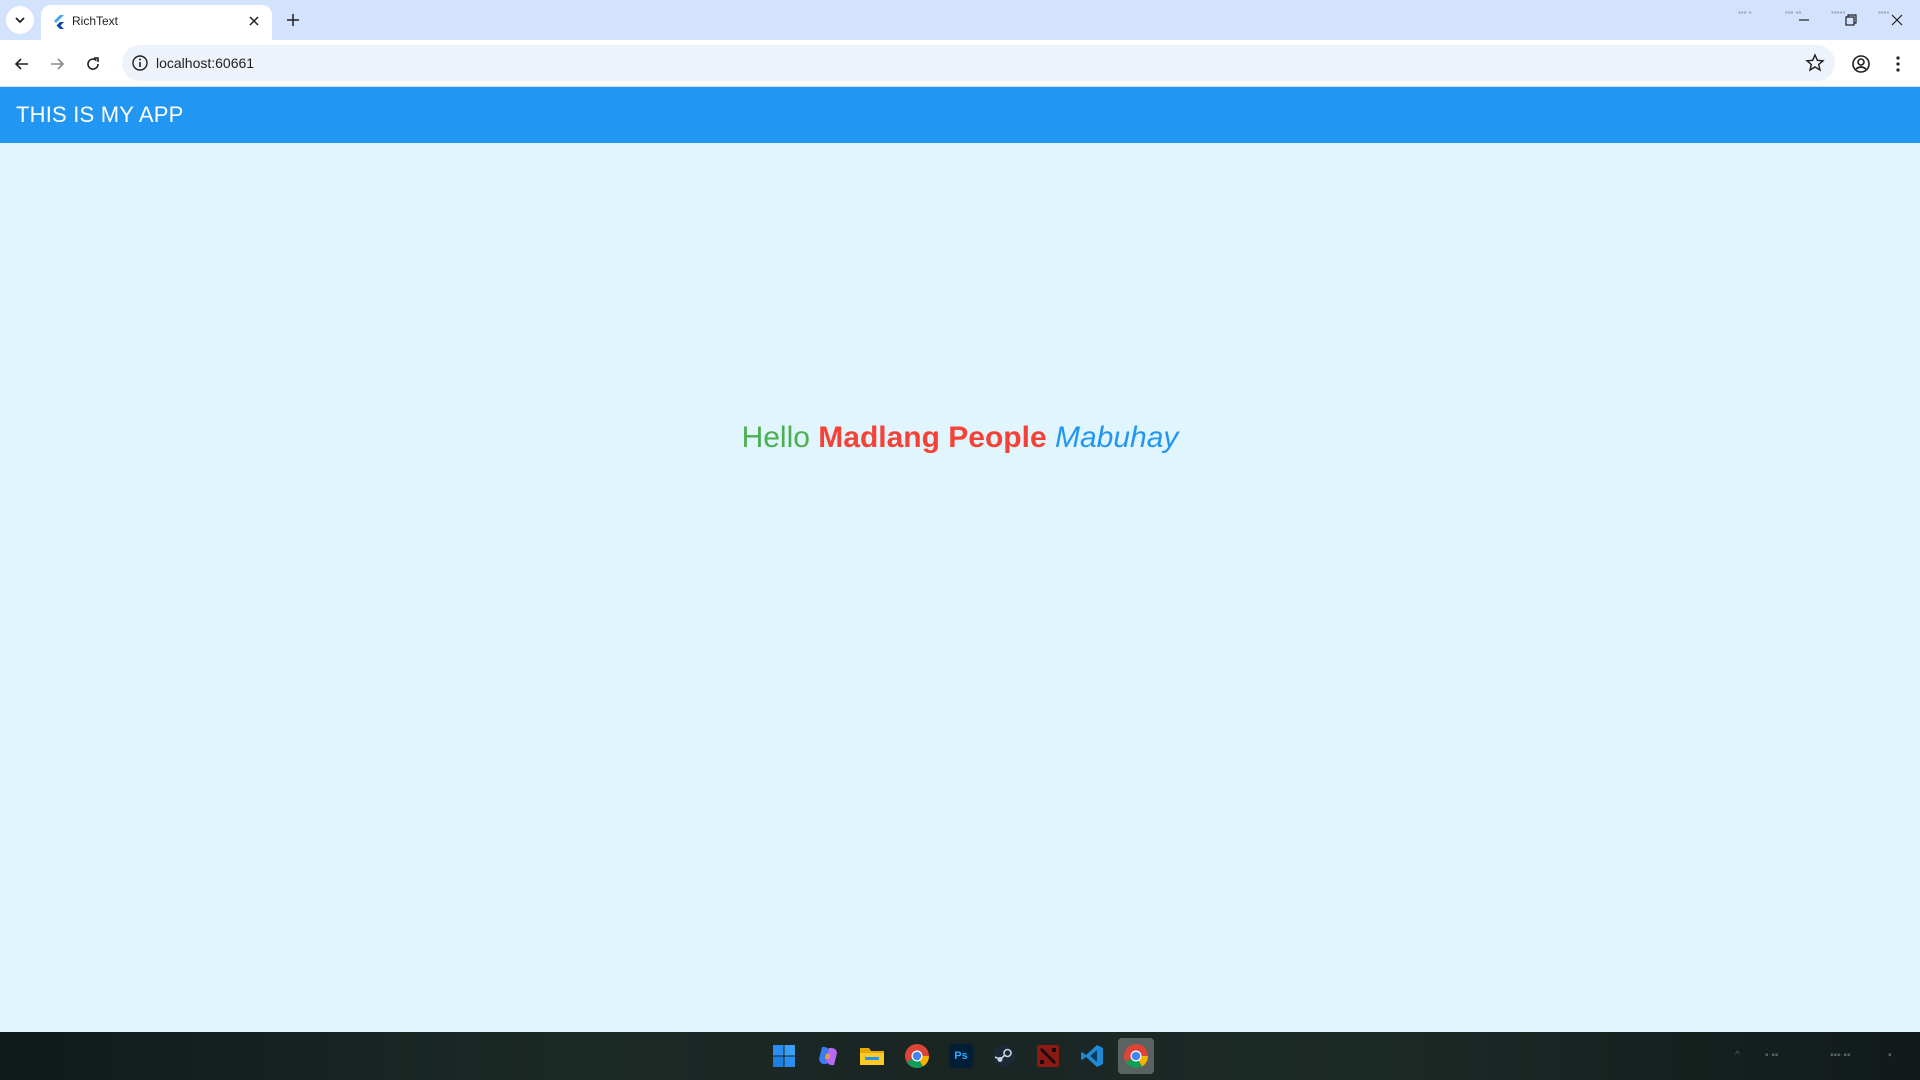 Image resolution: width=1920 pixels, height=1080 pixels. I want to click on file-explorer-icon, so click(872, 1056).